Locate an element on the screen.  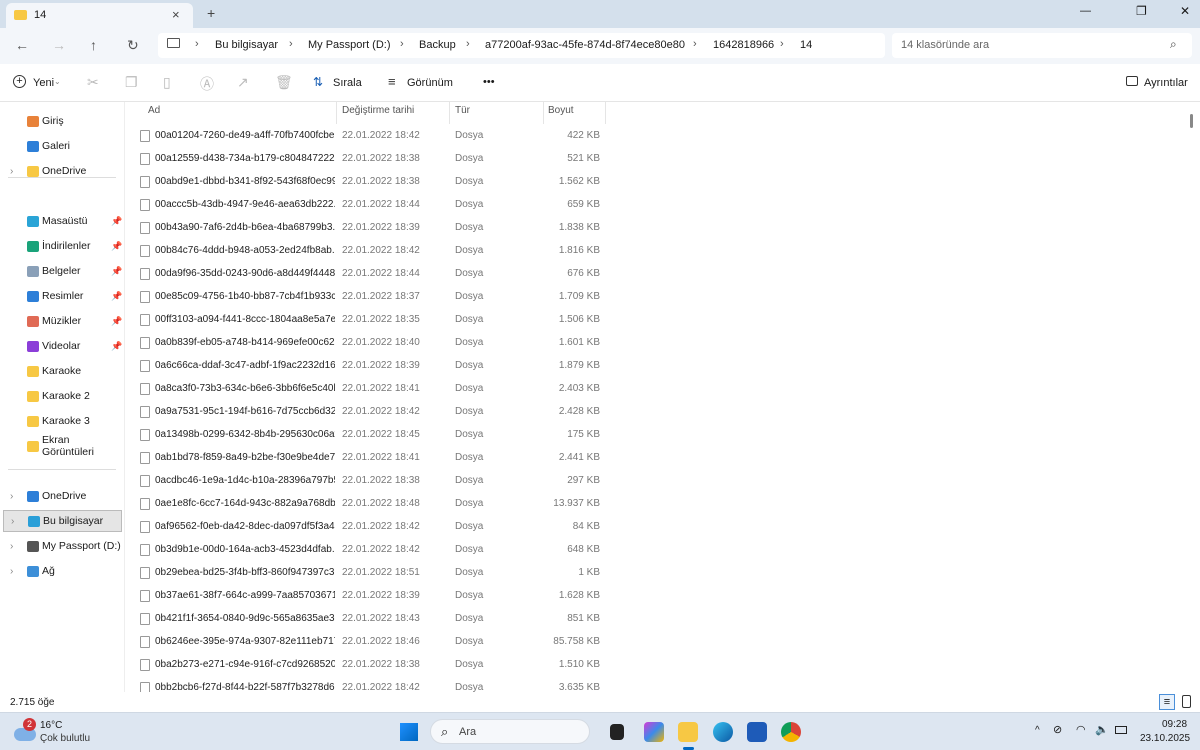
more-button: ••• is located at coordinates (489, 82).